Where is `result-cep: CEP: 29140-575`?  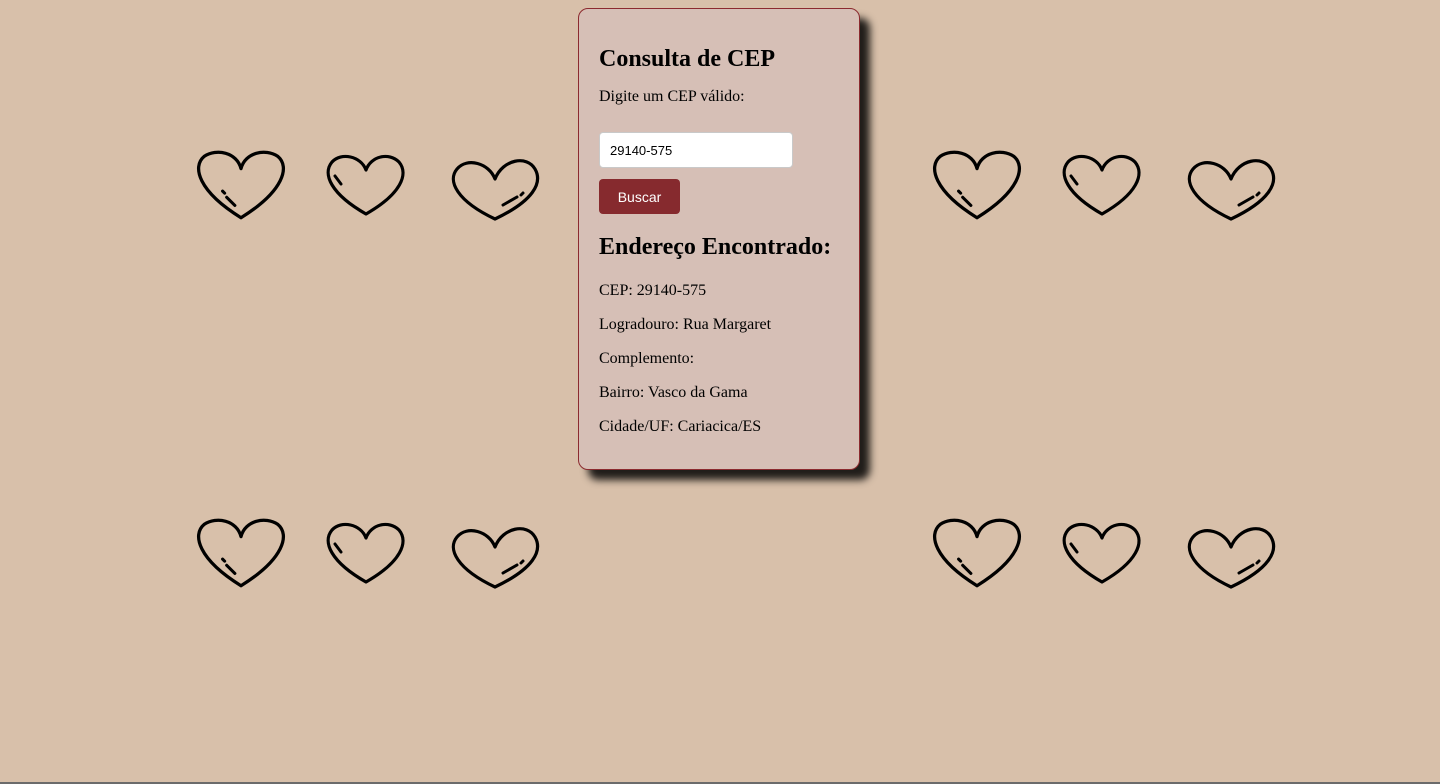
result-cep: CEP: 29140-575 is located at coordinates (653, 290).